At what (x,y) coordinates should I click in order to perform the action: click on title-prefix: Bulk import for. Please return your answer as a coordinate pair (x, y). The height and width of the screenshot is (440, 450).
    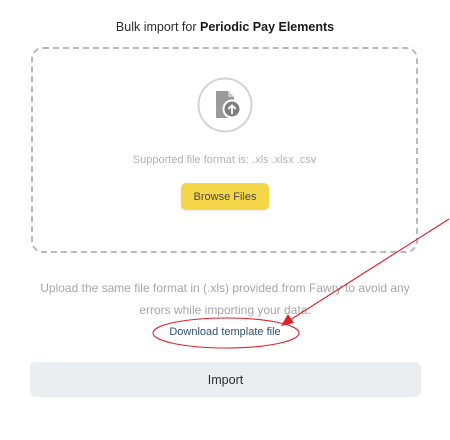
    Looking at the image, I should click on (157, 27).